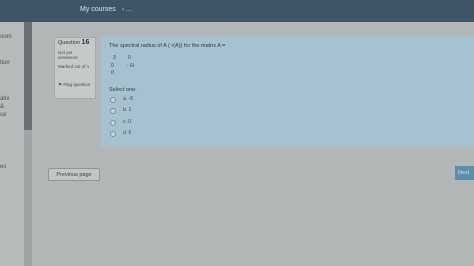 The width and height of the screenshot is (474, 266). I want to click on sidebar-item-1: oom, so click(6, 37).